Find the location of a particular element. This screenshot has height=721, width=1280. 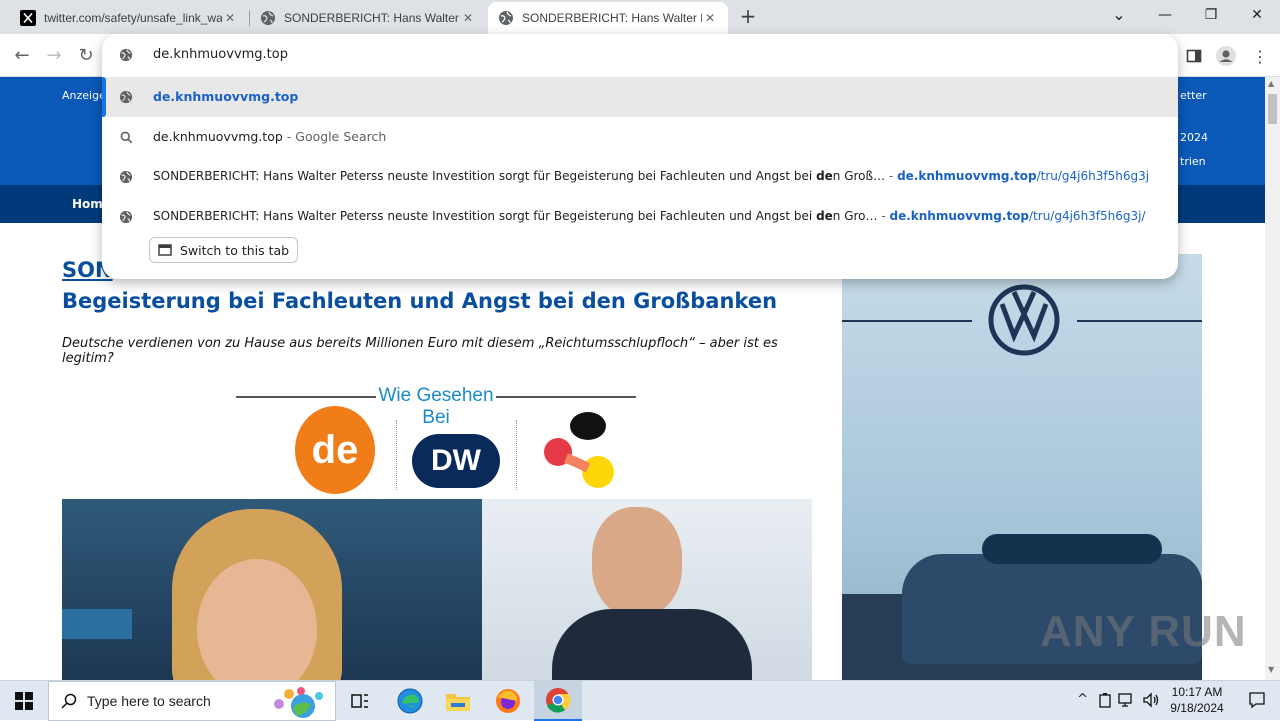

scroll-down-arrow-icon: ▼ is located at coordinates (1271, 669).